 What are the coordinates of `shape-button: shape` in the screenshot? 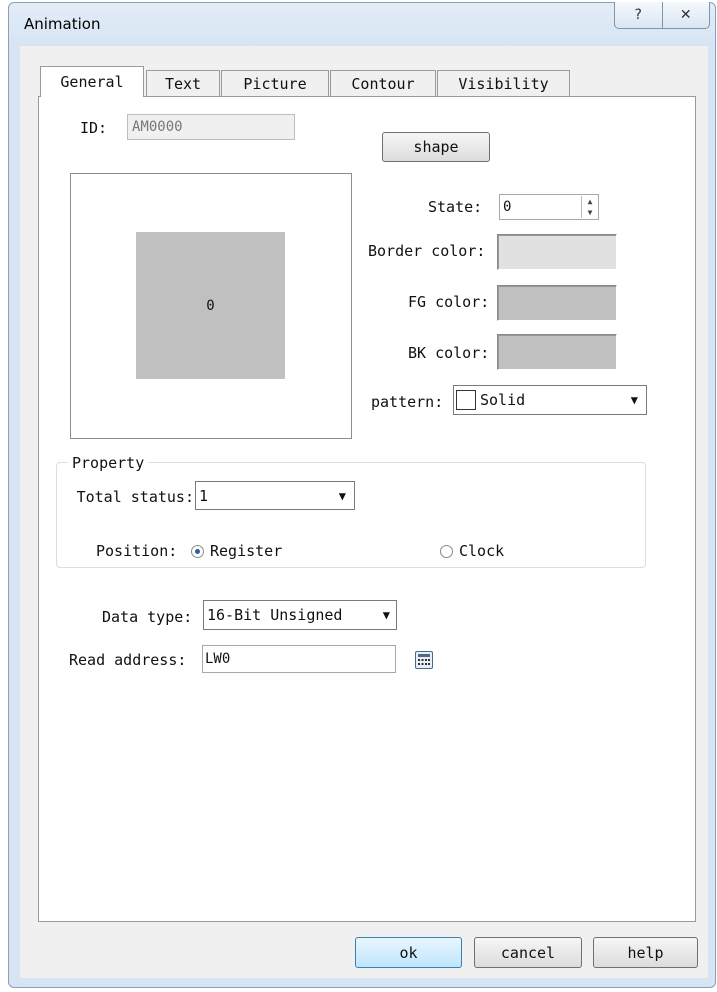 It's located at (436, 147).